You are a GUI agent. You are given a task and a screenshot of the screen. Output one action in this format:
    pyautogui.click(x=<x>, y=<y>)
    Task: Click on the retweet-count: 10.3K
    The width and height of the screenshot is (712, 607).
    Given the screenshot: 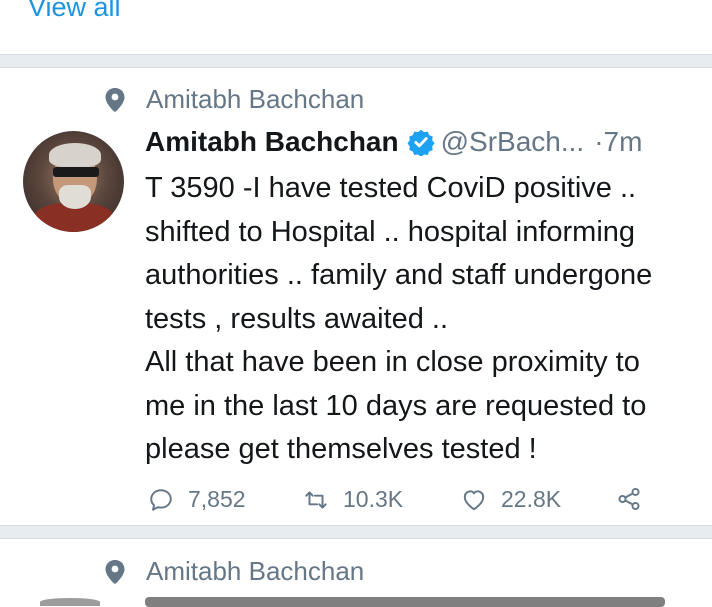 What is the action you would take?
    pyautogui.click(x=373, y=499)
    